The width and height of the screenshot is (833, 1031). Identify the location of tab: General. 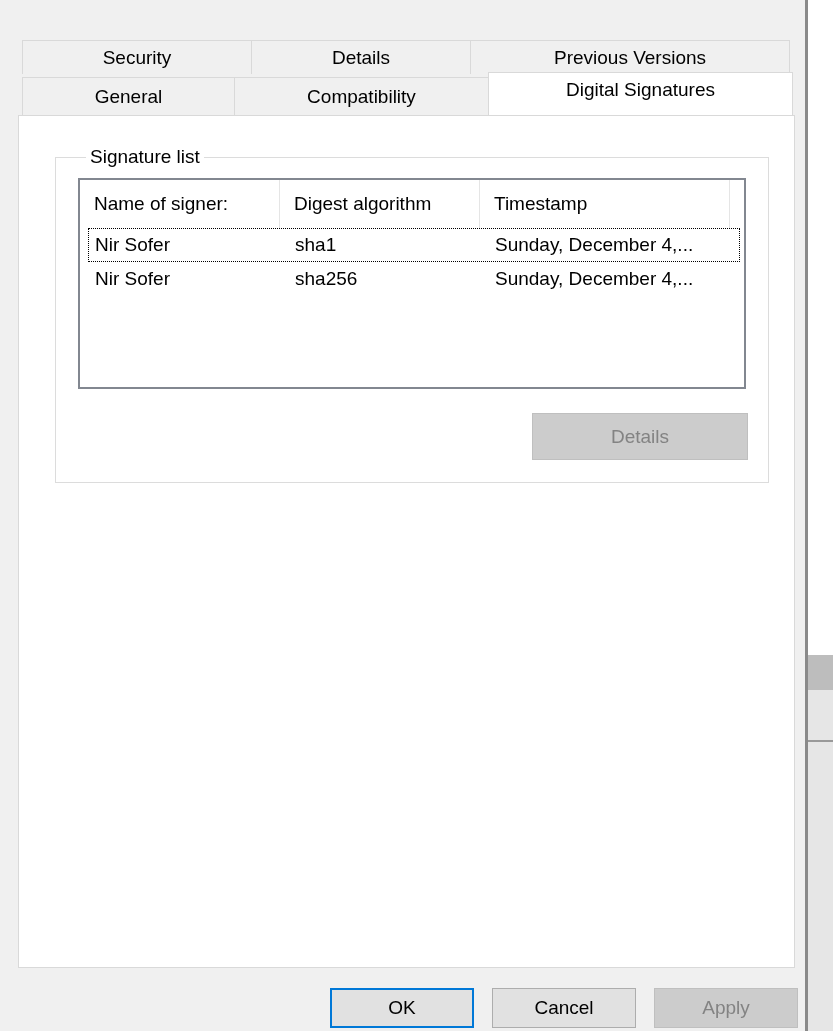
(128, 96).